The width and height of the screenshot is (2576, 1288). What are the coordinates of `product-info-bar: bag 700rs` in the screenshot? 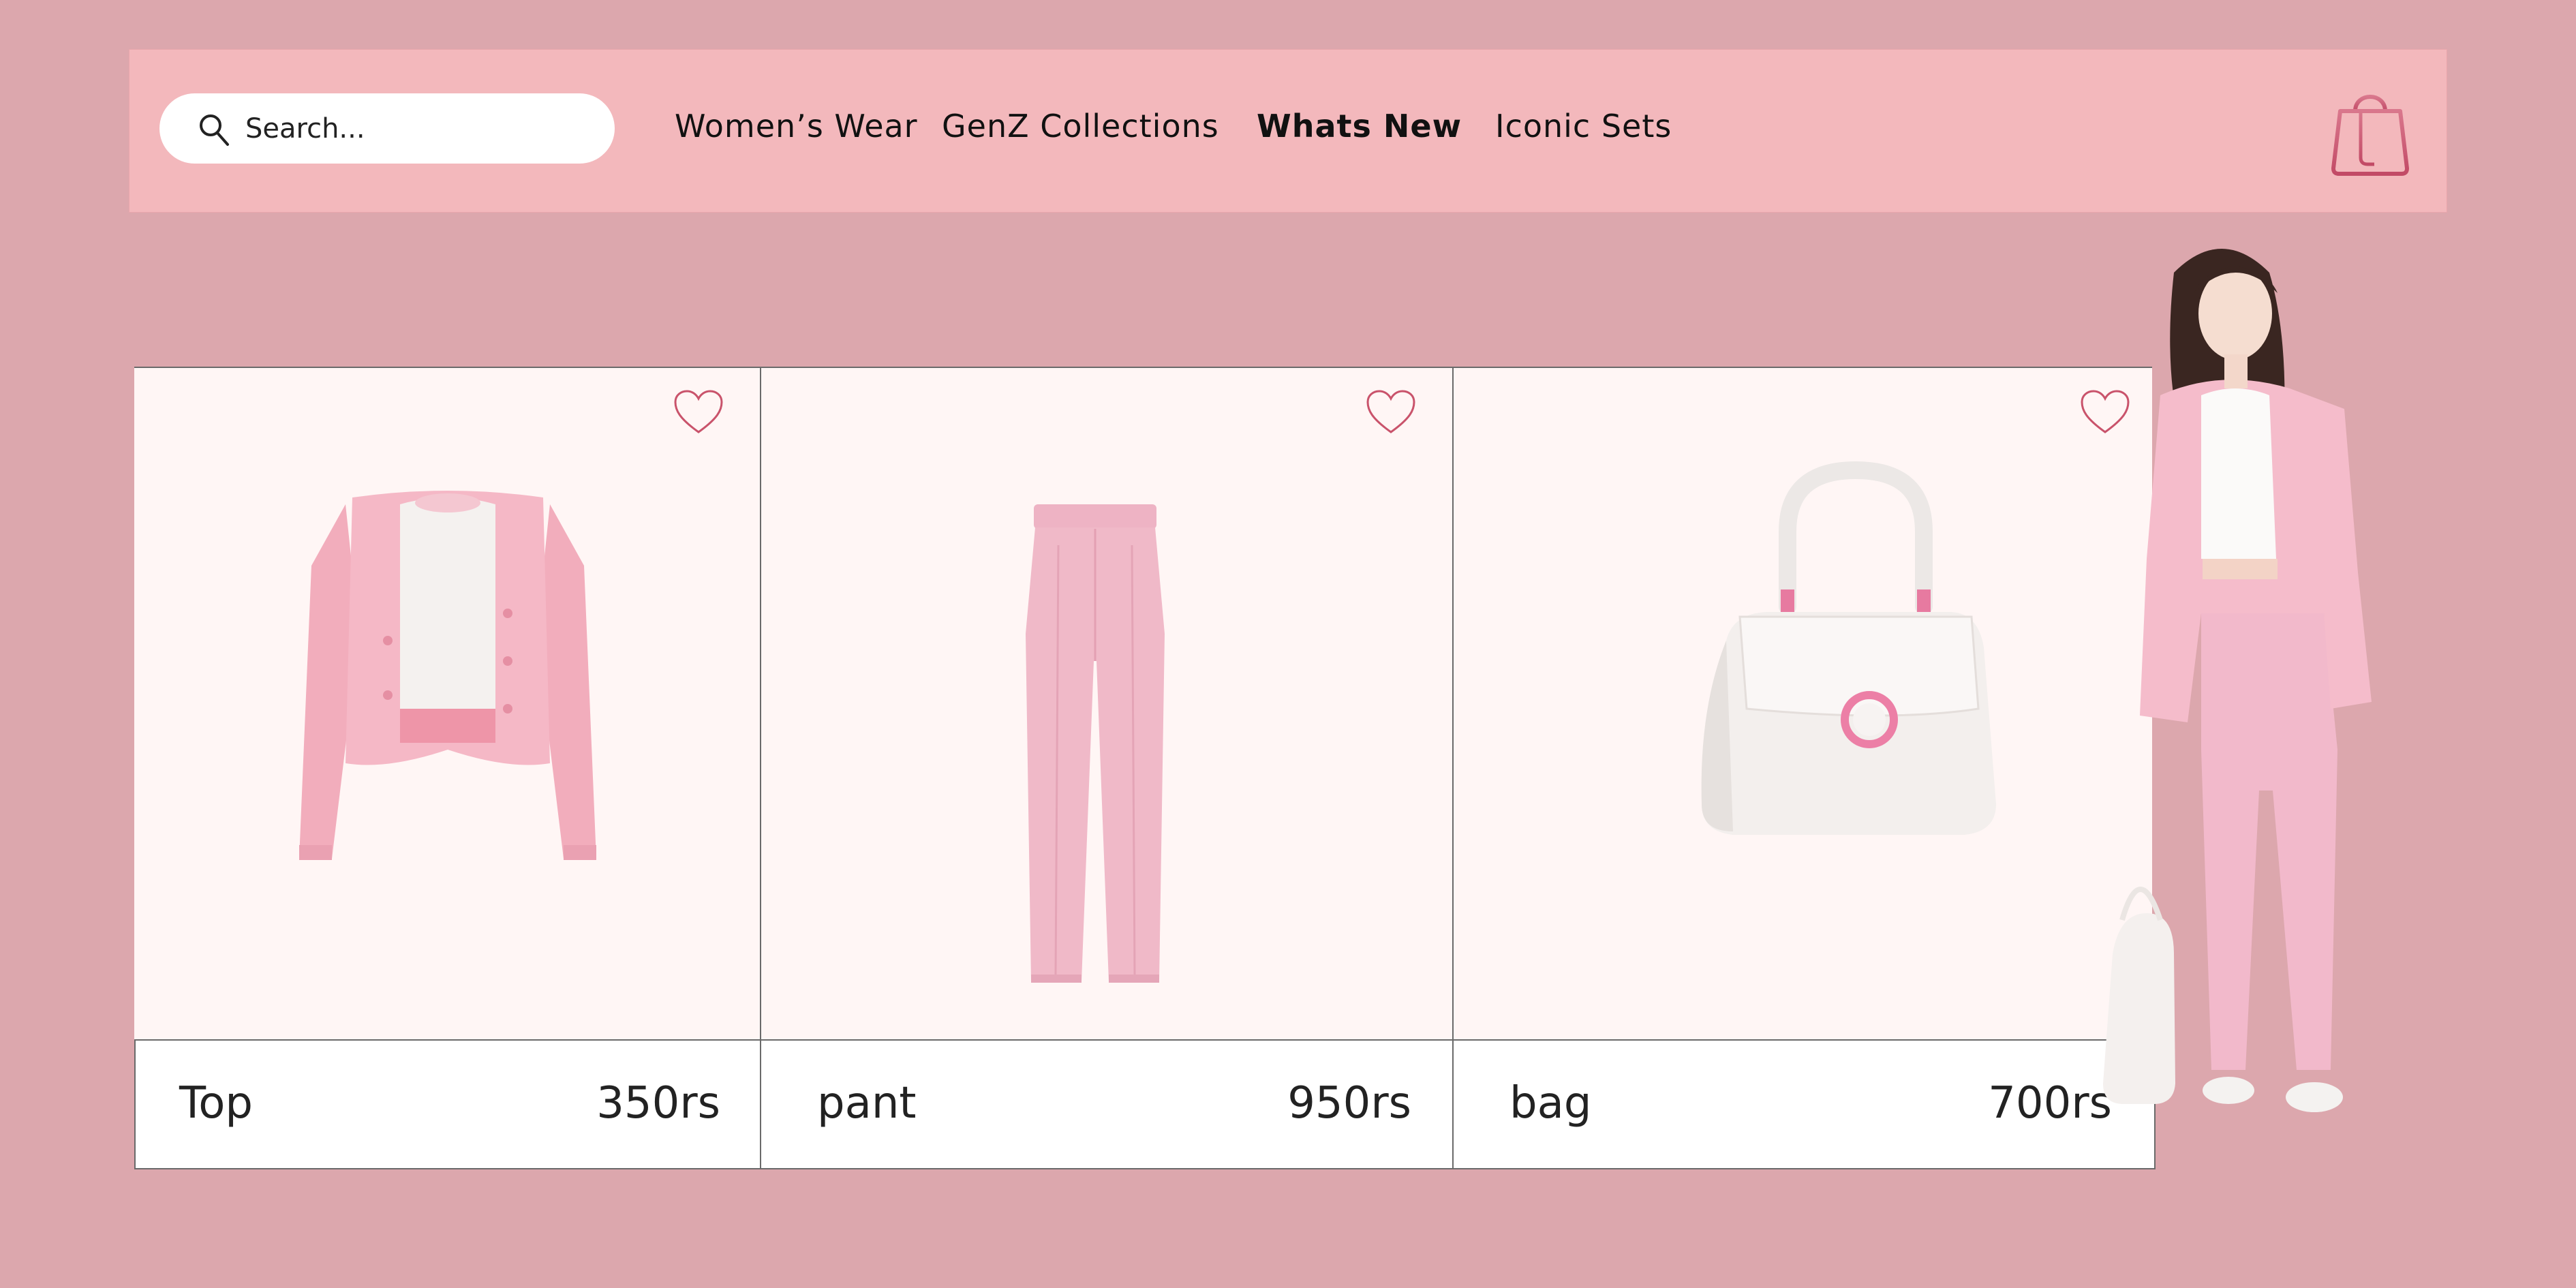 It's located at (1805, 1104).